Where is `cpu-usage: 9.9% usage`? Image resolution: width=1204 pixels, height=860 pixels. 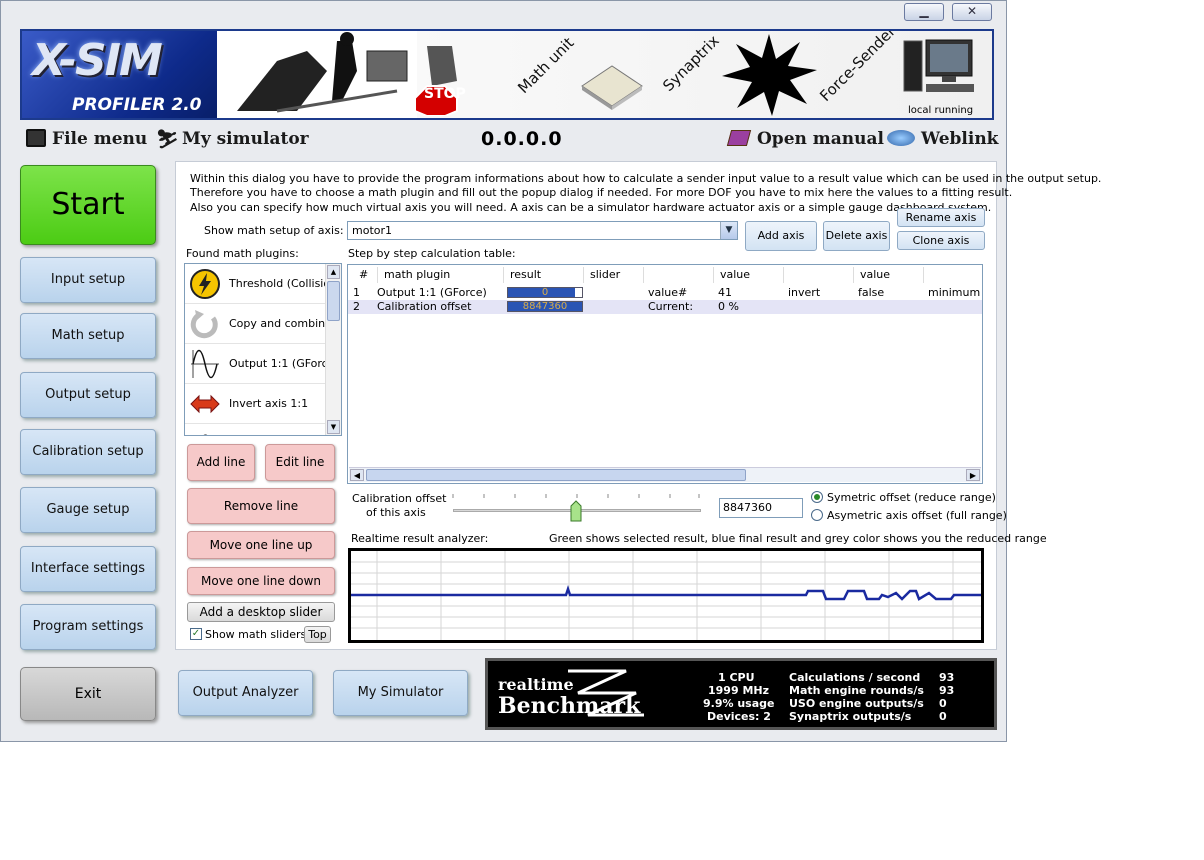
cpu-usage: 9.9% usage is located at coordinates (739, 703).